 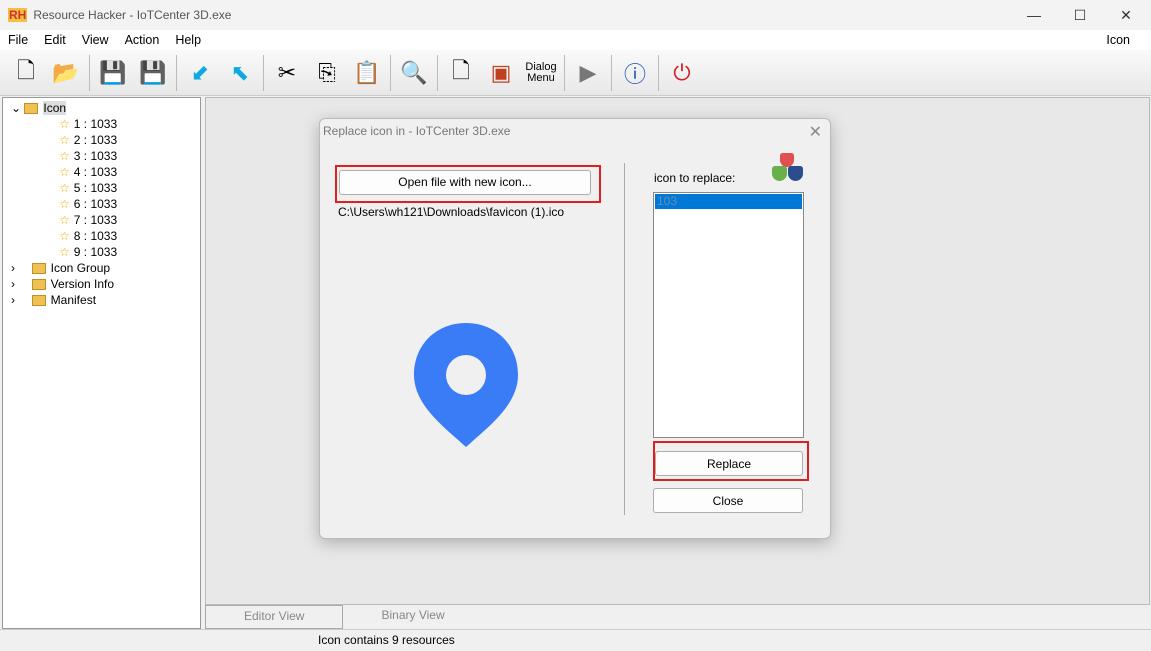 I want to click on tree-node-label: Icon, so click(x=55, y=108).